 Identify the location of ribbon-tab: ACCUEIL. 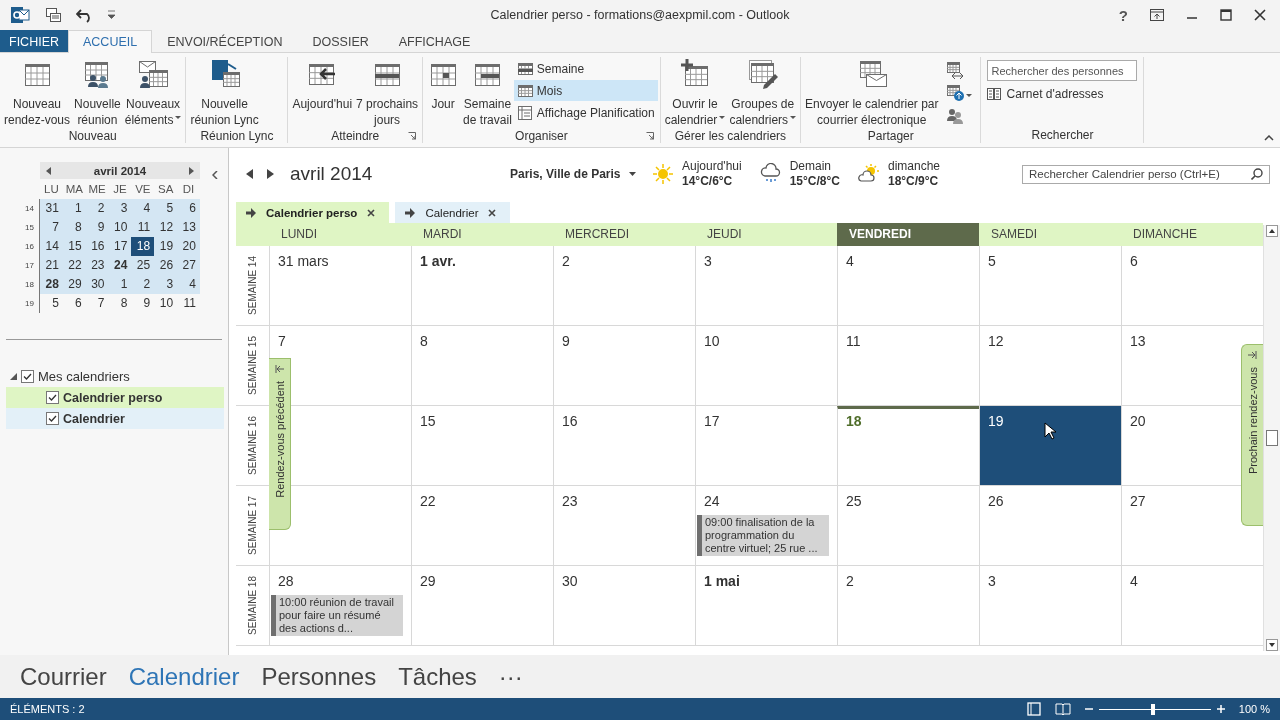
(110, 41).